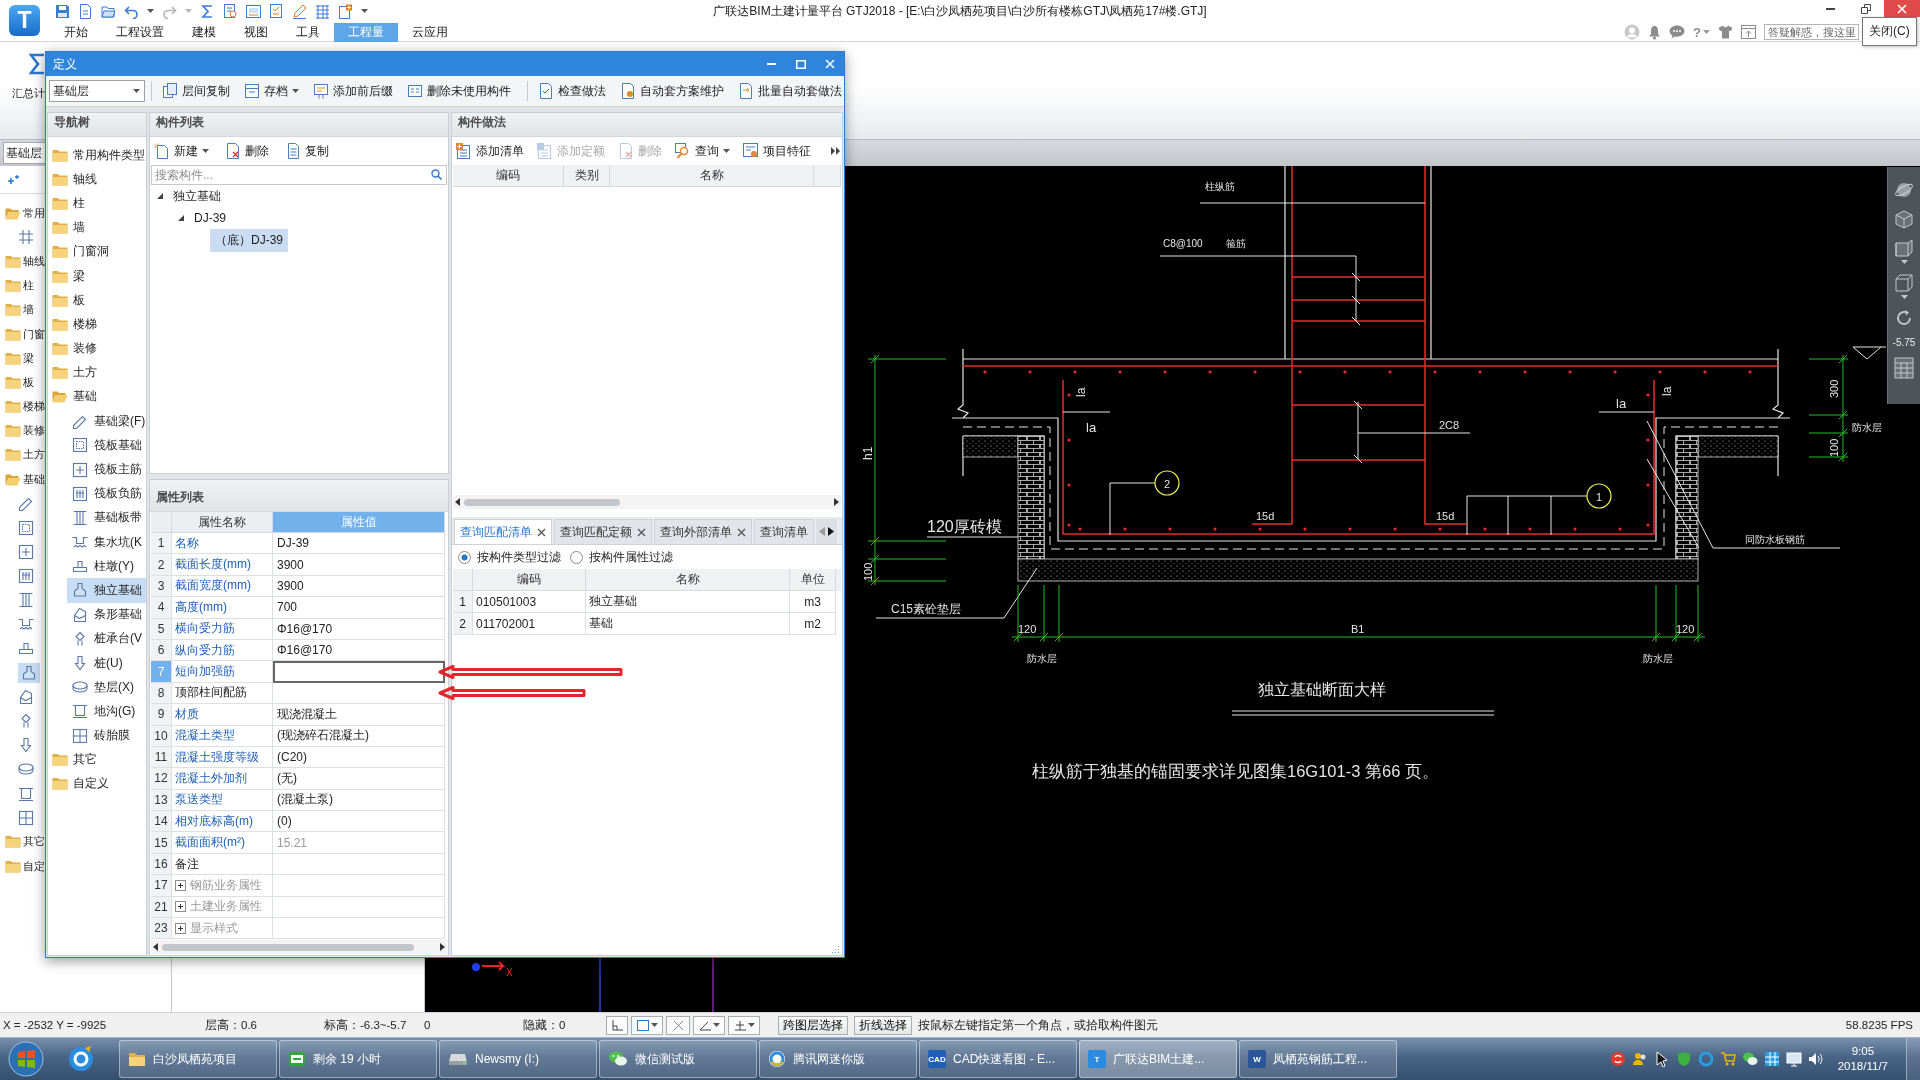 Image resolution: width=1920 pixels, height=1080 pixels. Describe the element at coordinates (712, 176) in the screenshot. I see `column-header: 名称` at that location.